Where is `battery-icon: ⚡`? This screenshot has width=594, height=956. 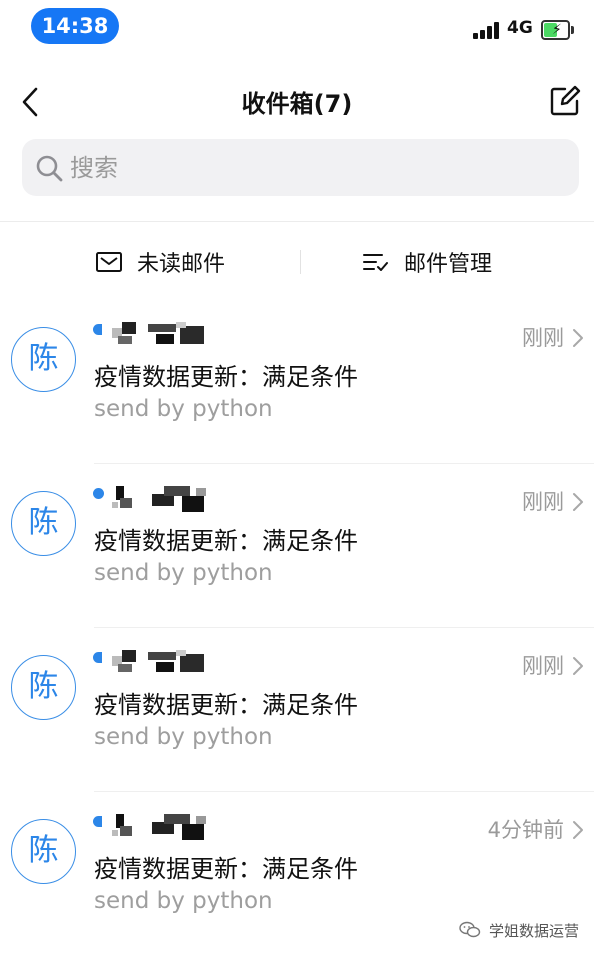 battery-icon: ⚡ is located at coordinates (558, 30).